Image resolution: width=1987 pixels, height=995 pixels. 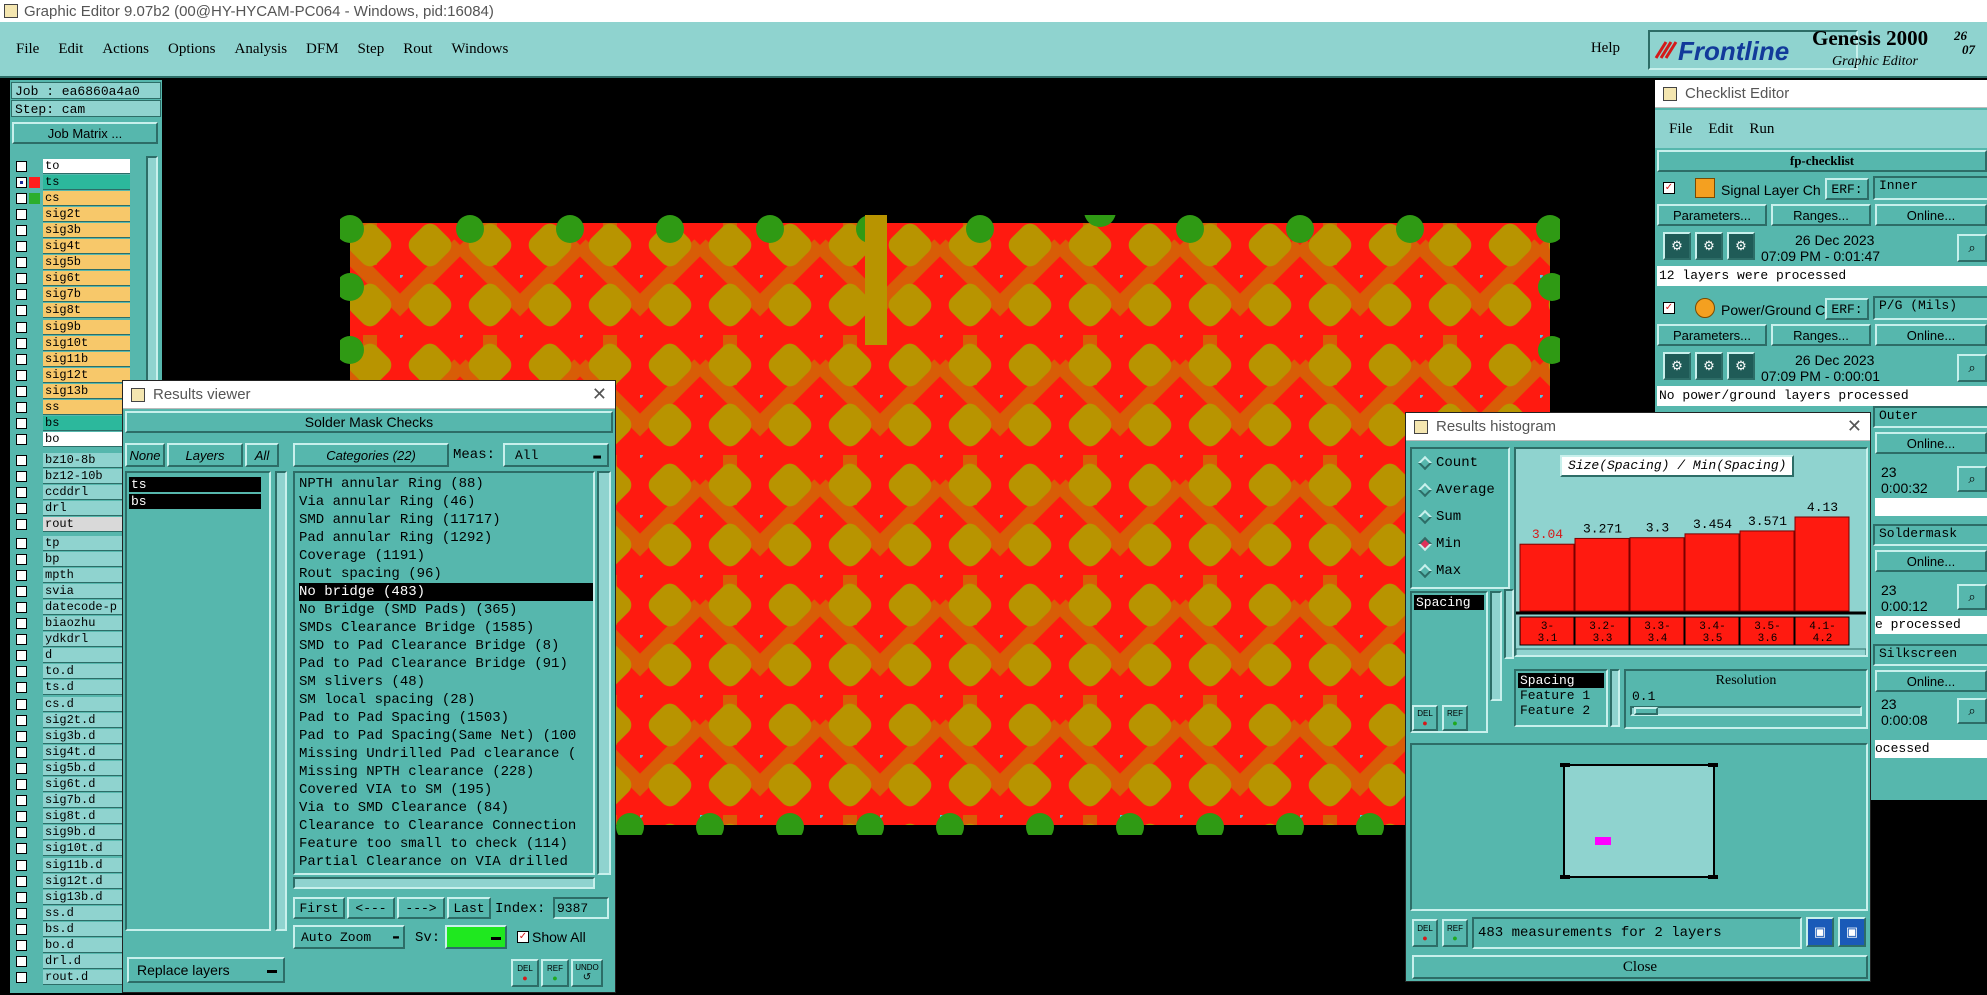 What do you see at coordinates (281, 701) in the screenshot?
I see `layer-results-scrollbar` at bounding box center [281, 701].